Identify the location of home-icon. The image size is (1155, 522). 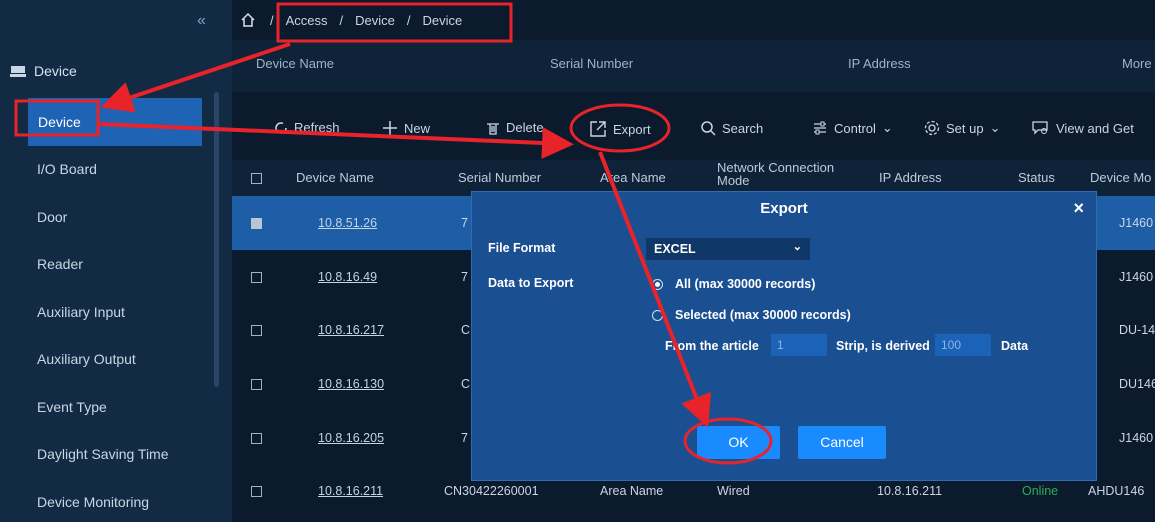
(248, 20).